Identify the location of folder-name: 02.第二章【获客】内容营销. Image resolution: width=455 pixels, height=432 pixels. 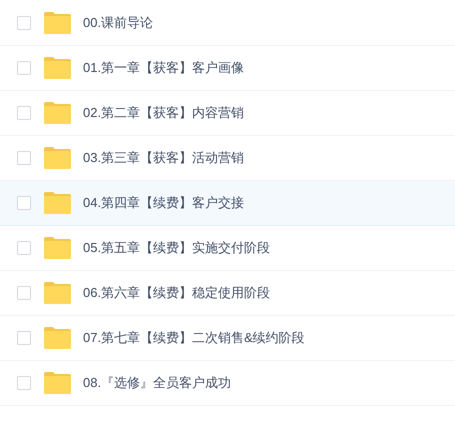
(163, 113).